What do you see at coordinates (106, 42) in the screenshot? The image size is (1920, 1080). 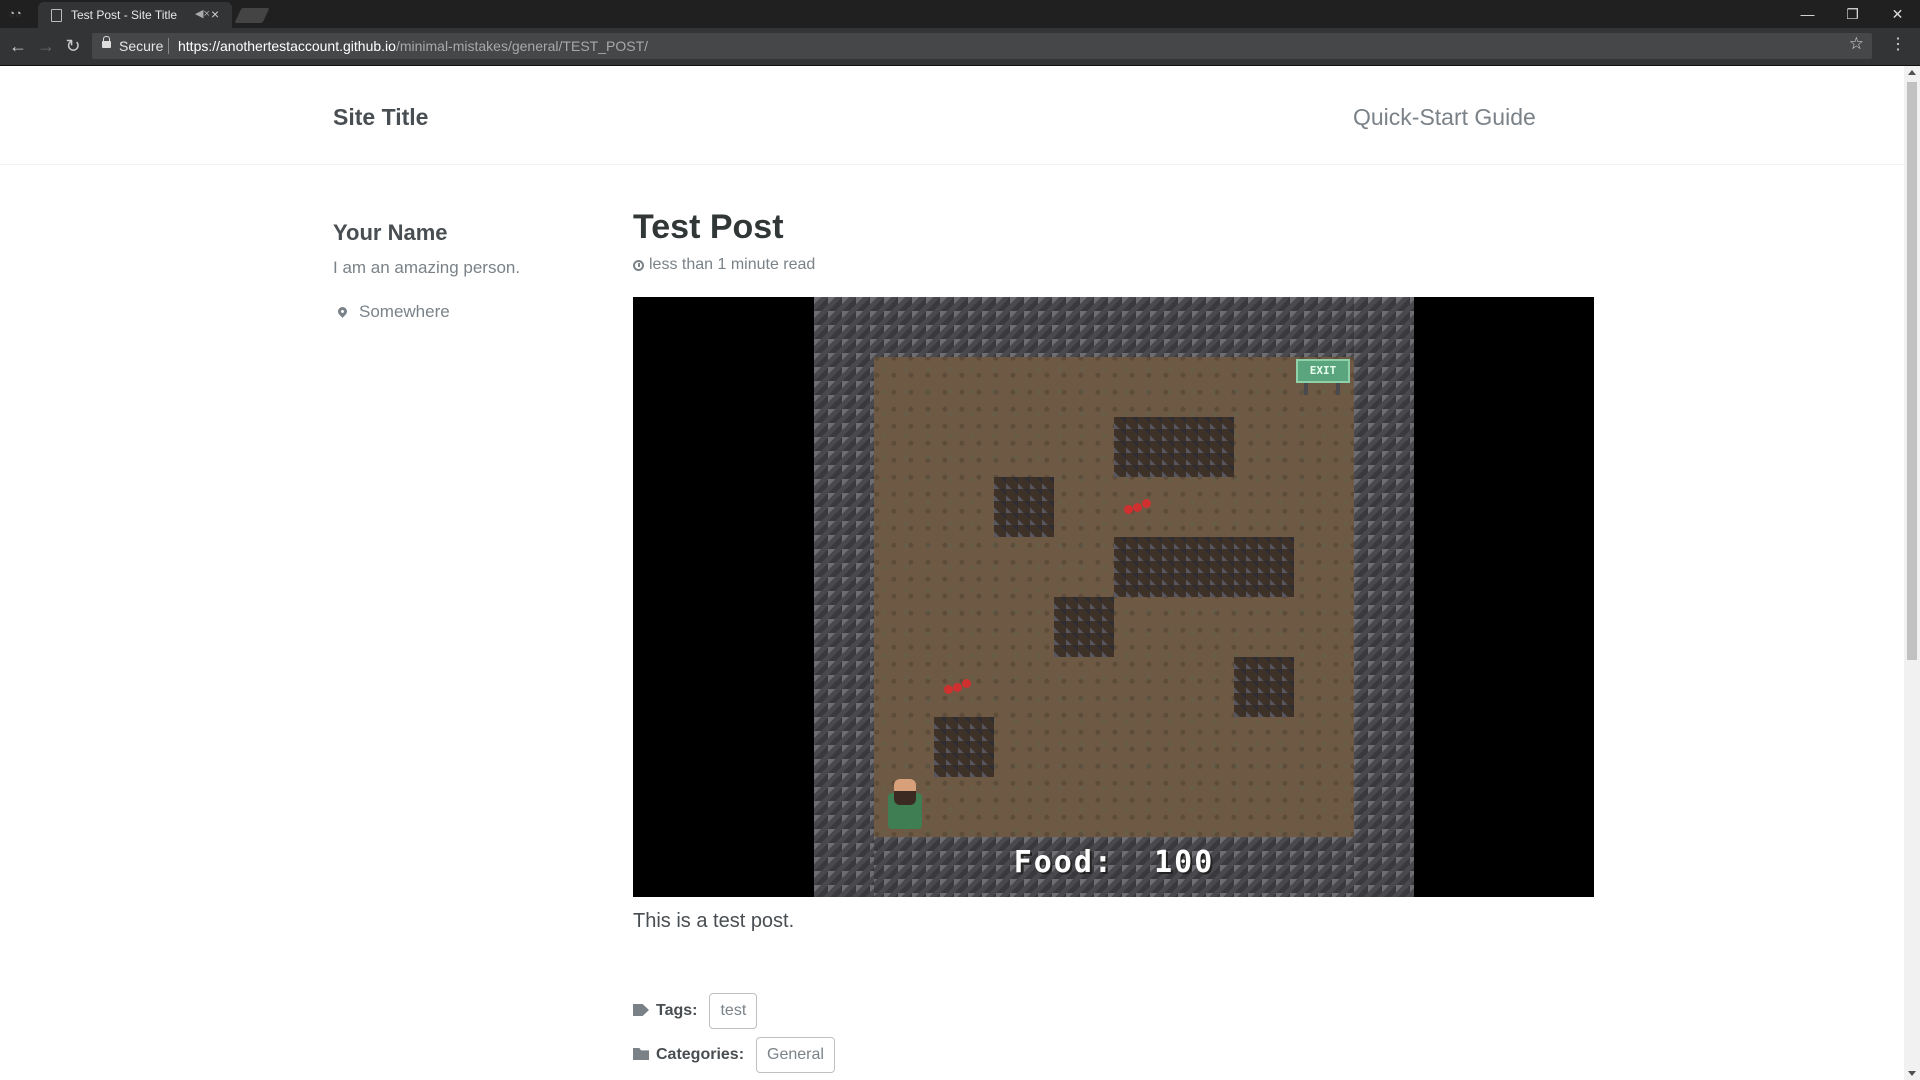 I see `lock-icon` at bounding box center [106, 42].